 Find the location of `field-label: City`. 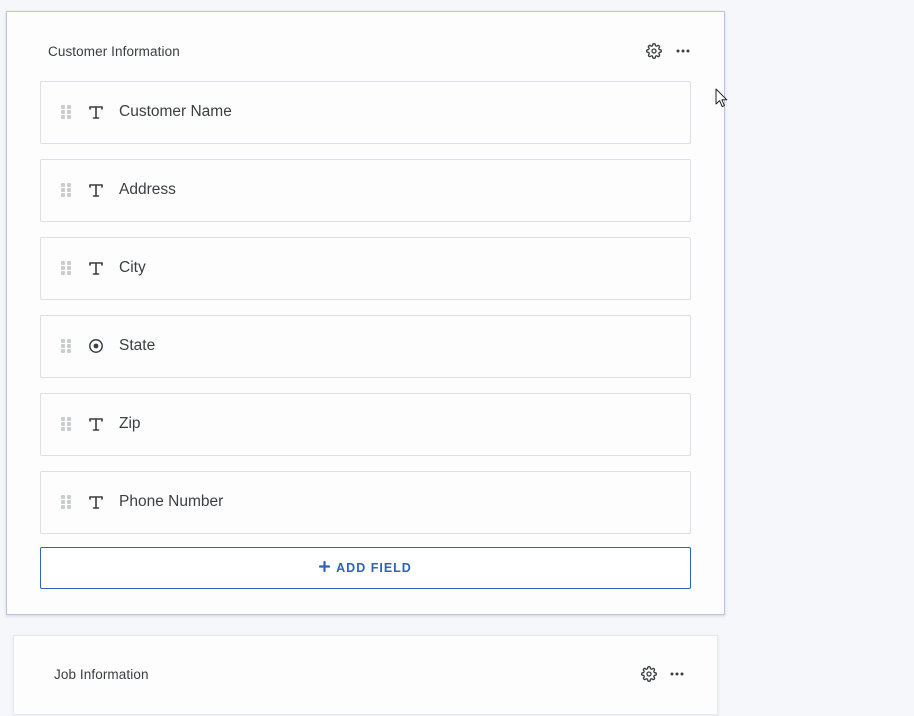

field-label: City is located at coordinates (132, 267).